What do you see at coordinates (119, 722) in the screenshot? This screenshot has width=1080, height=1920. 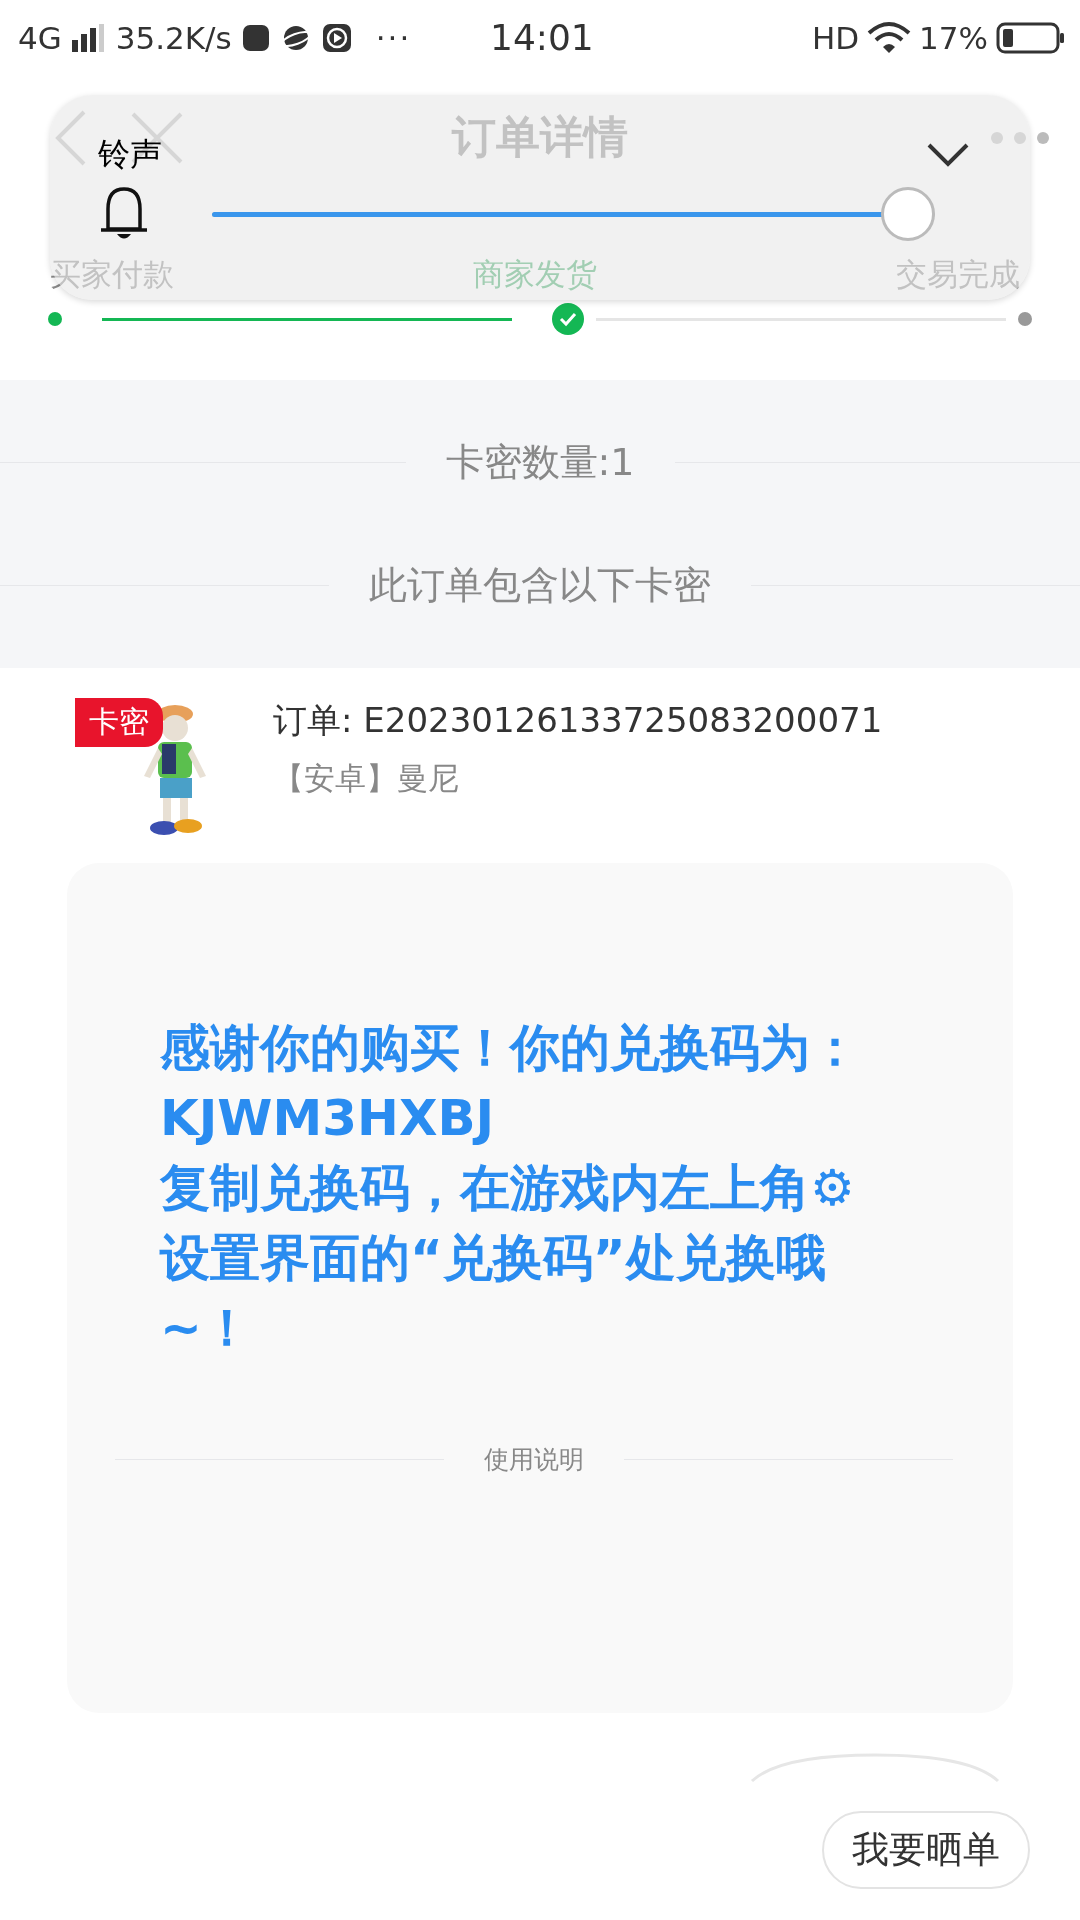 I see `code-badge: 卡密` at bounding box center [119, 722].